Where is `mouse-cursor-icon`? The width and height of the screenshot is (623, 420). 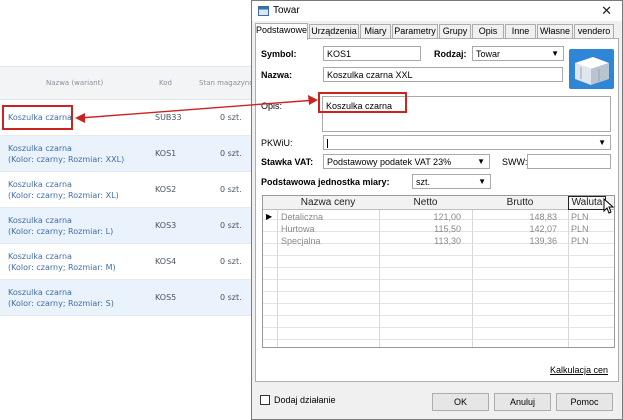 mouse-cursor-icon is located at coordinates (609, 206).